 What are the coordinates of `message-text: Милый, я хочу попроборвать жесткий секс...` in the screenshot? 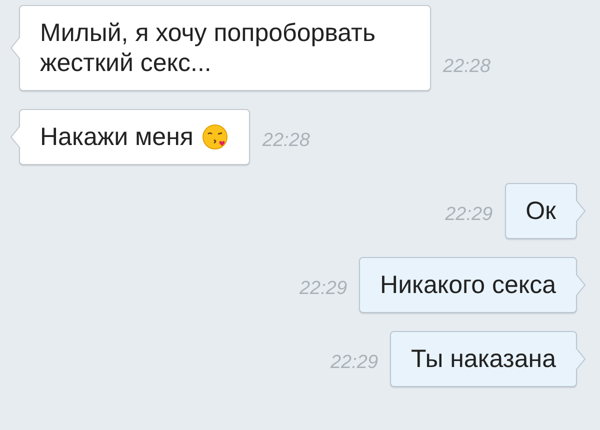 It's located at (208, 48).